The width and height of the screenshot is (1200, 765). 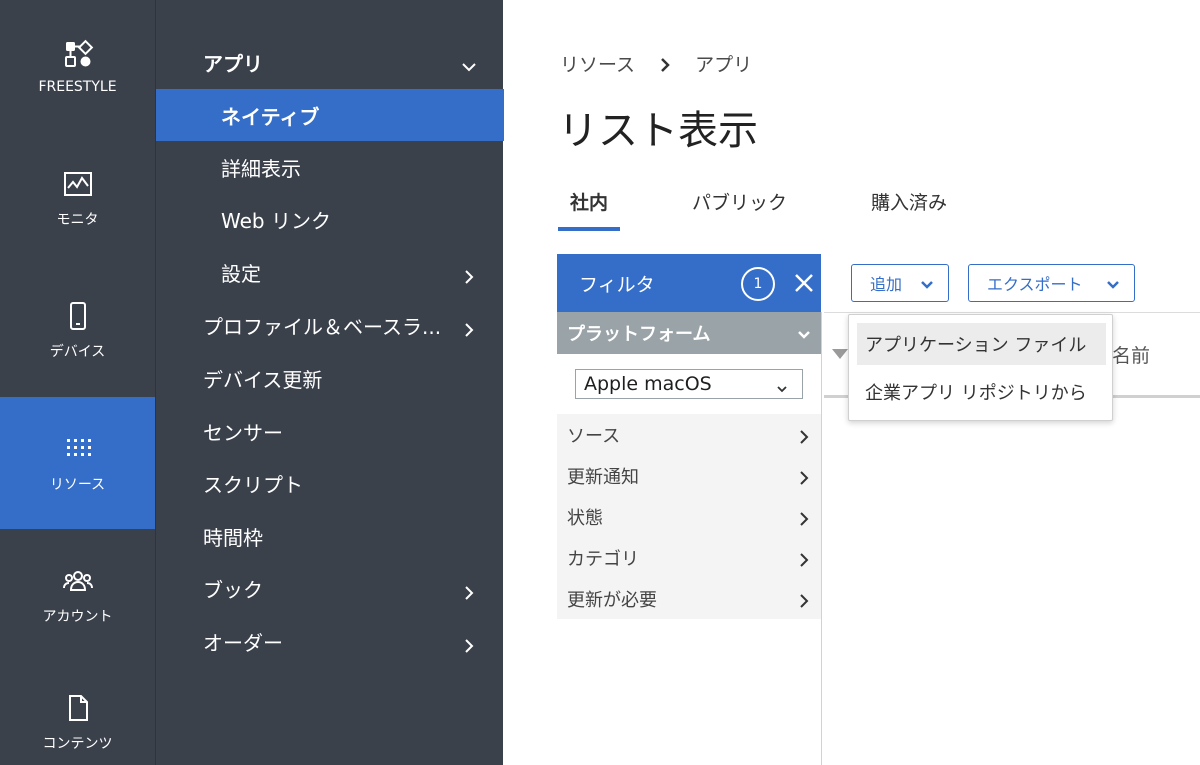 What do you see at coordinates (612, 600) in the screenshot?
I see `facet-label: 更新が必要` at bounding box center [612, 600].